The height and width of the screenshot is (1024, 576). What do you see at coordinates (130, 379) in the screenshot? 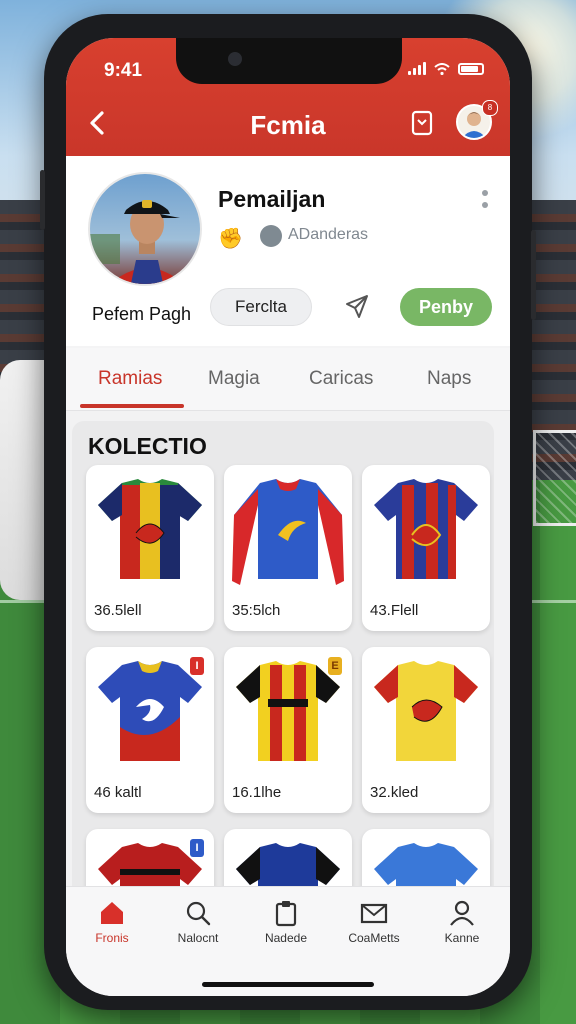
I see `tab-ramias: Ramias` at bounding box center [130, 379].